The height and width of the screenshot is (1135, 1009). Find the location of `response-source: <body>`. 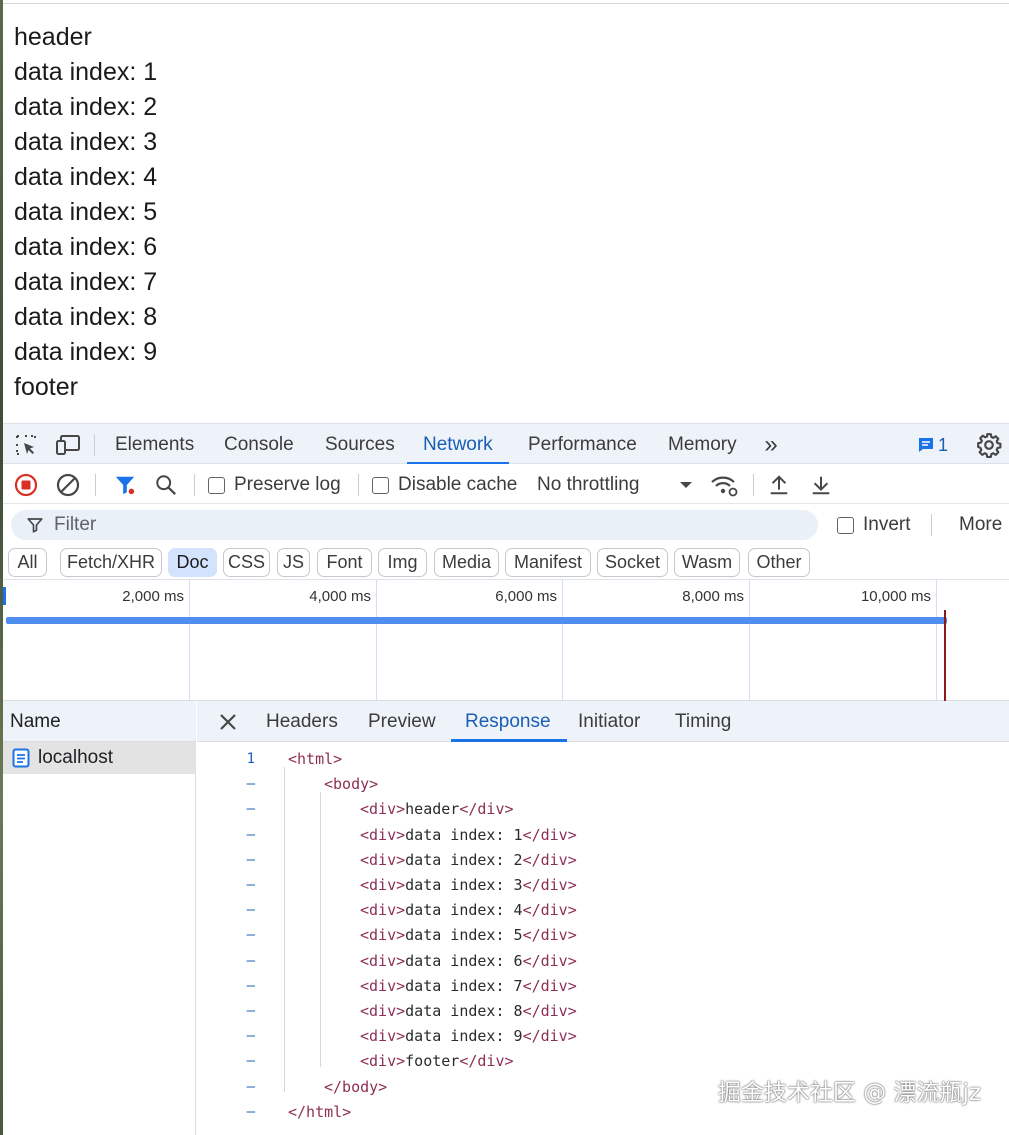

response-source: <body> is located at coordinates (351, 784).